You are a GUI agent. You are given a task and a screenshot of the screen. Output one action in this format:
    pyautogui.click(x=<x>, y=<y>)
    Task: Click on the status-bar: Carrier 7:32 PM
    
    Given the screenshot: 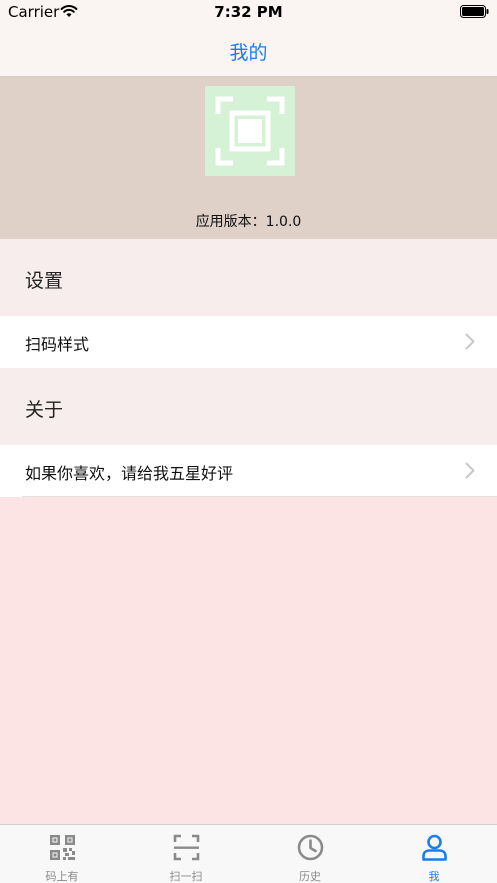 What is the action you would take?
    pyautogui.click(x=248, y=12)
    